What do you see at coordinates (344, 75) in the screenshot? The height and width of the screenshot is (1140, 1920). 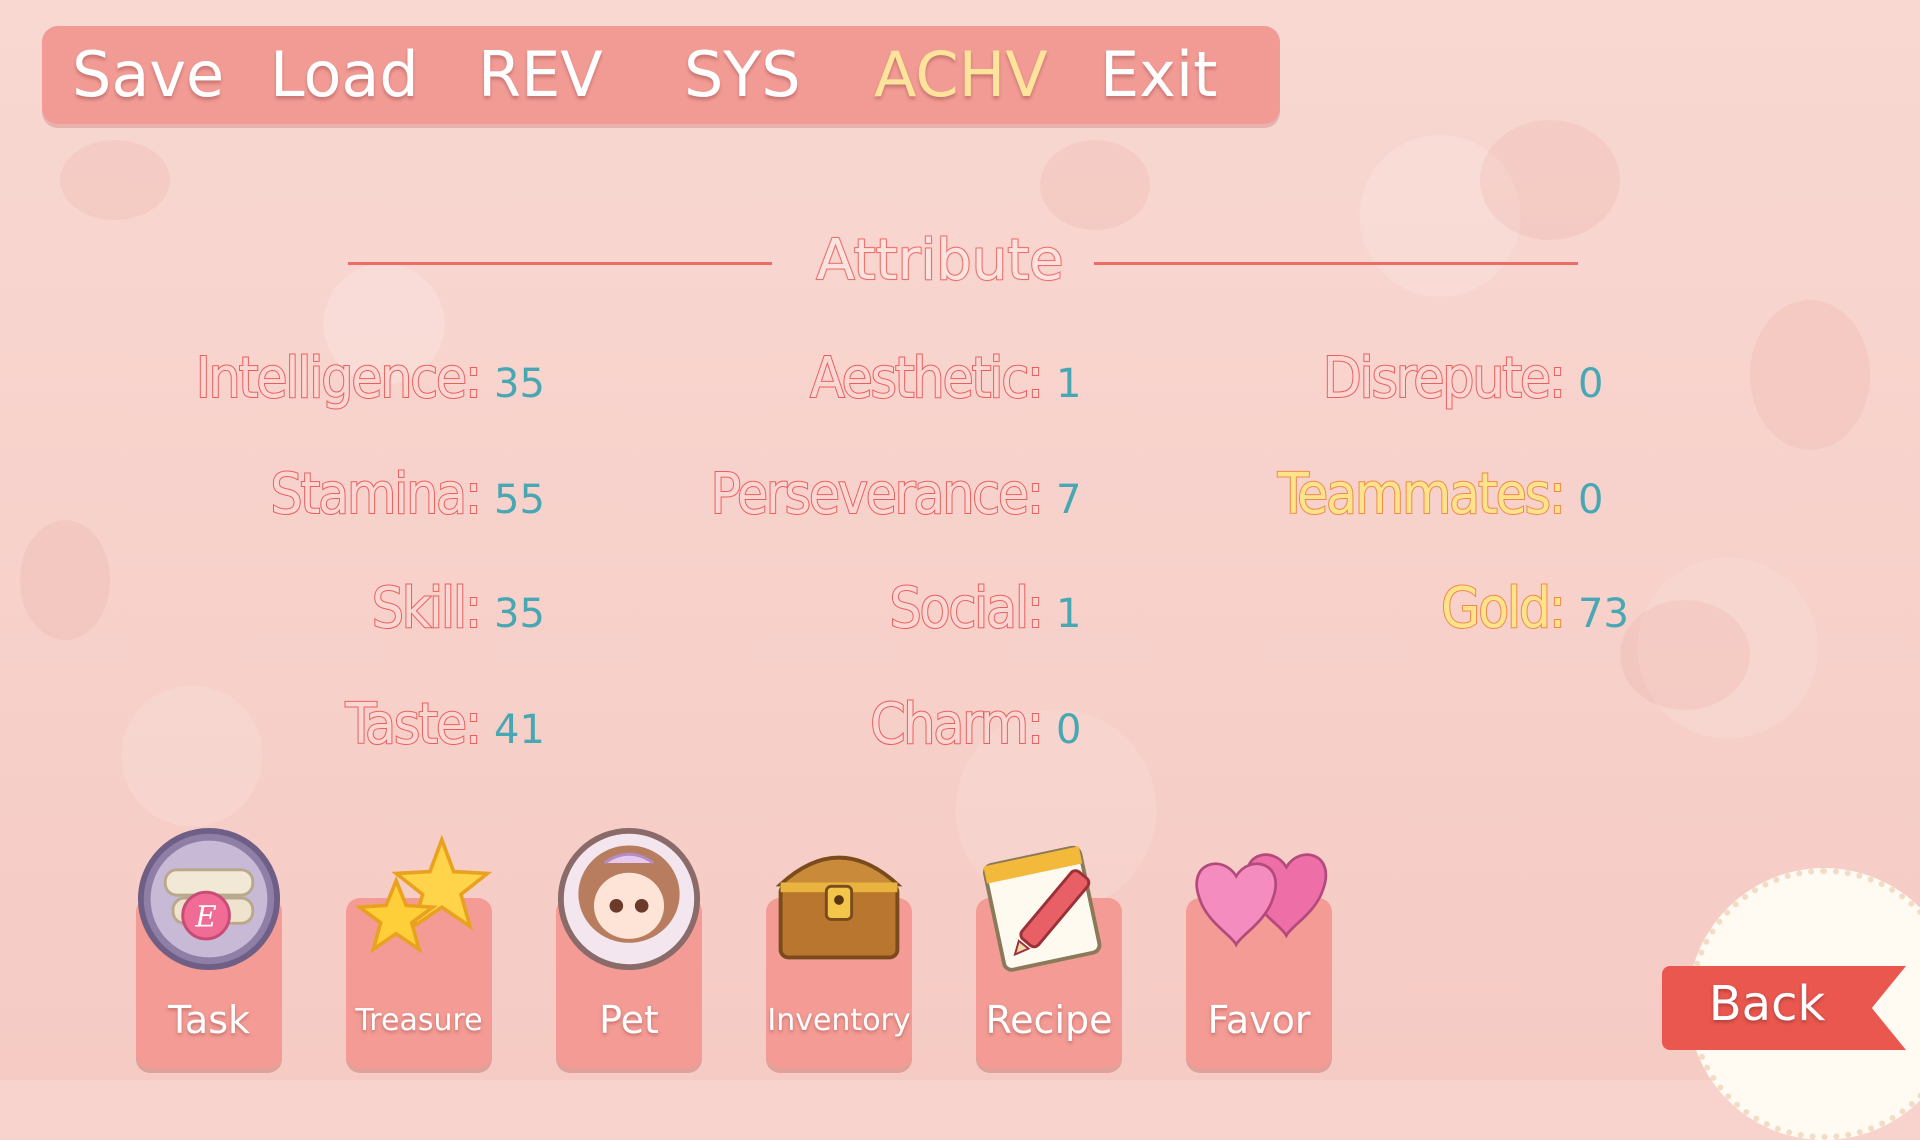 I see `menu-load: Load` at bounding box center [344, 75].